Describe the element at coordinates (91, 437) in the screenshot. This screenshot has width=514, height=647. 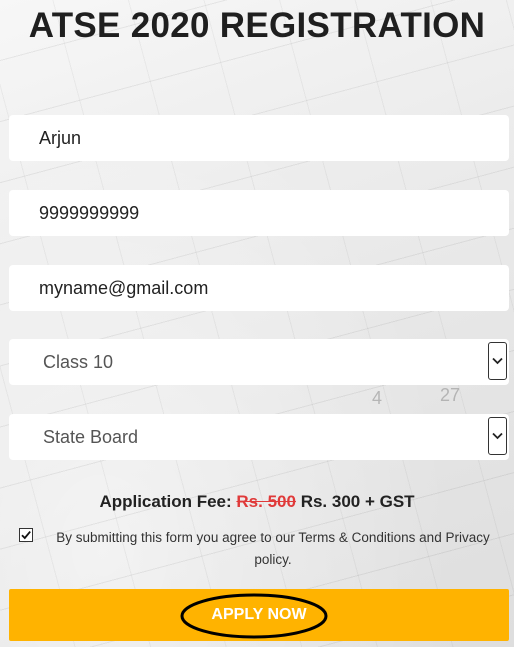
I see `board-select-value: State Board` at that location.